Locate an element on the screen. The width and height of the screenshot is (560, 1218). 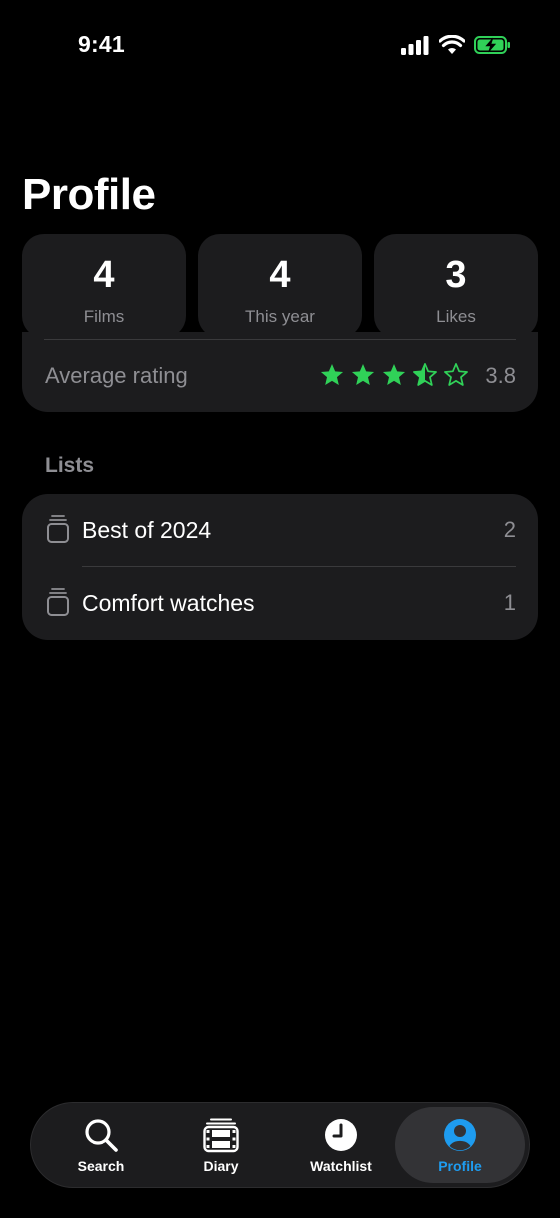
star-empty-icon is located at coordinates (456, 374).